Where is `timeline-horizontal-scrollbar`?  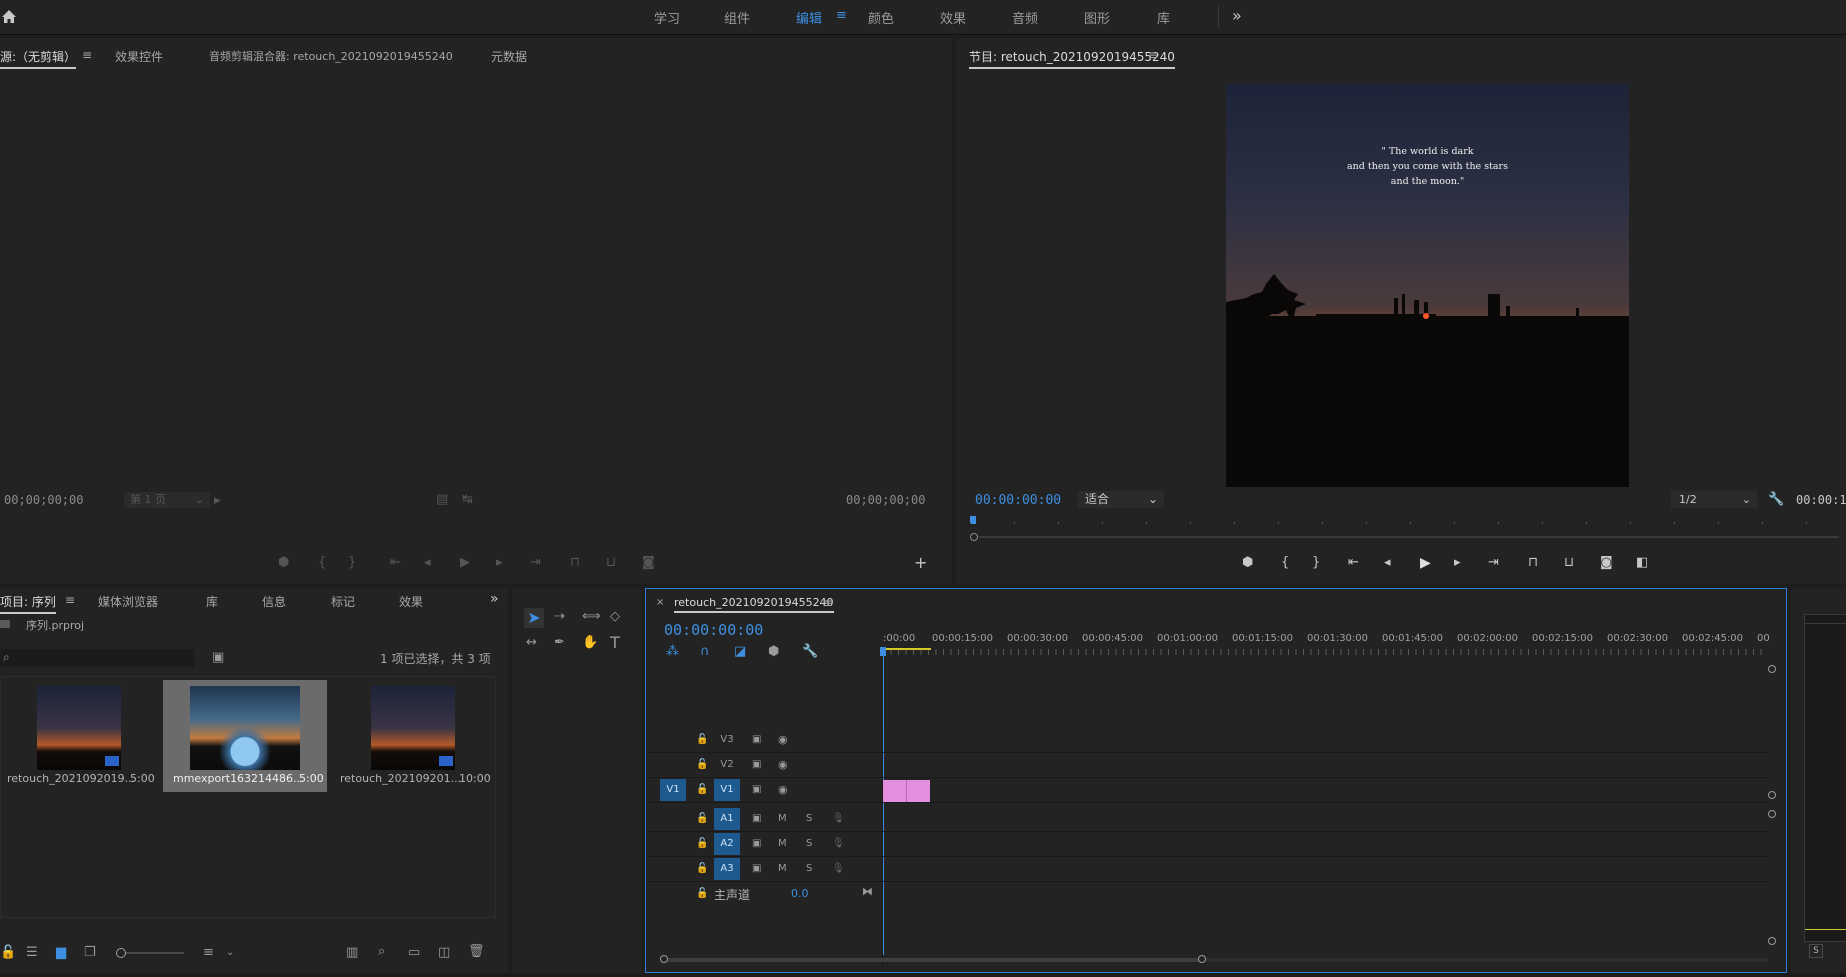 timeline-horizontal-scrollbar is located at coordinates (1216, 960).